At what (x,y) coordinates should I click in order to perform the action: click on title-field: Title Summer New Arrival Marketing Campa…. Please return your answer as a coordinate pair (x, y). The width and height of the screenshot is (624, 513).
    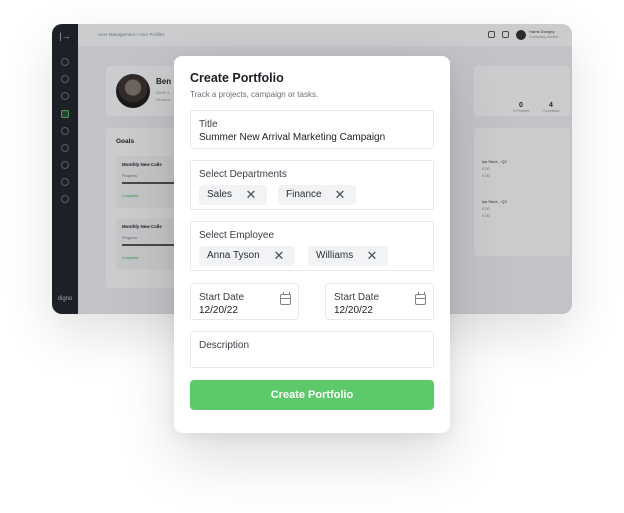
    Looking at the image, I should click on (312, 129).